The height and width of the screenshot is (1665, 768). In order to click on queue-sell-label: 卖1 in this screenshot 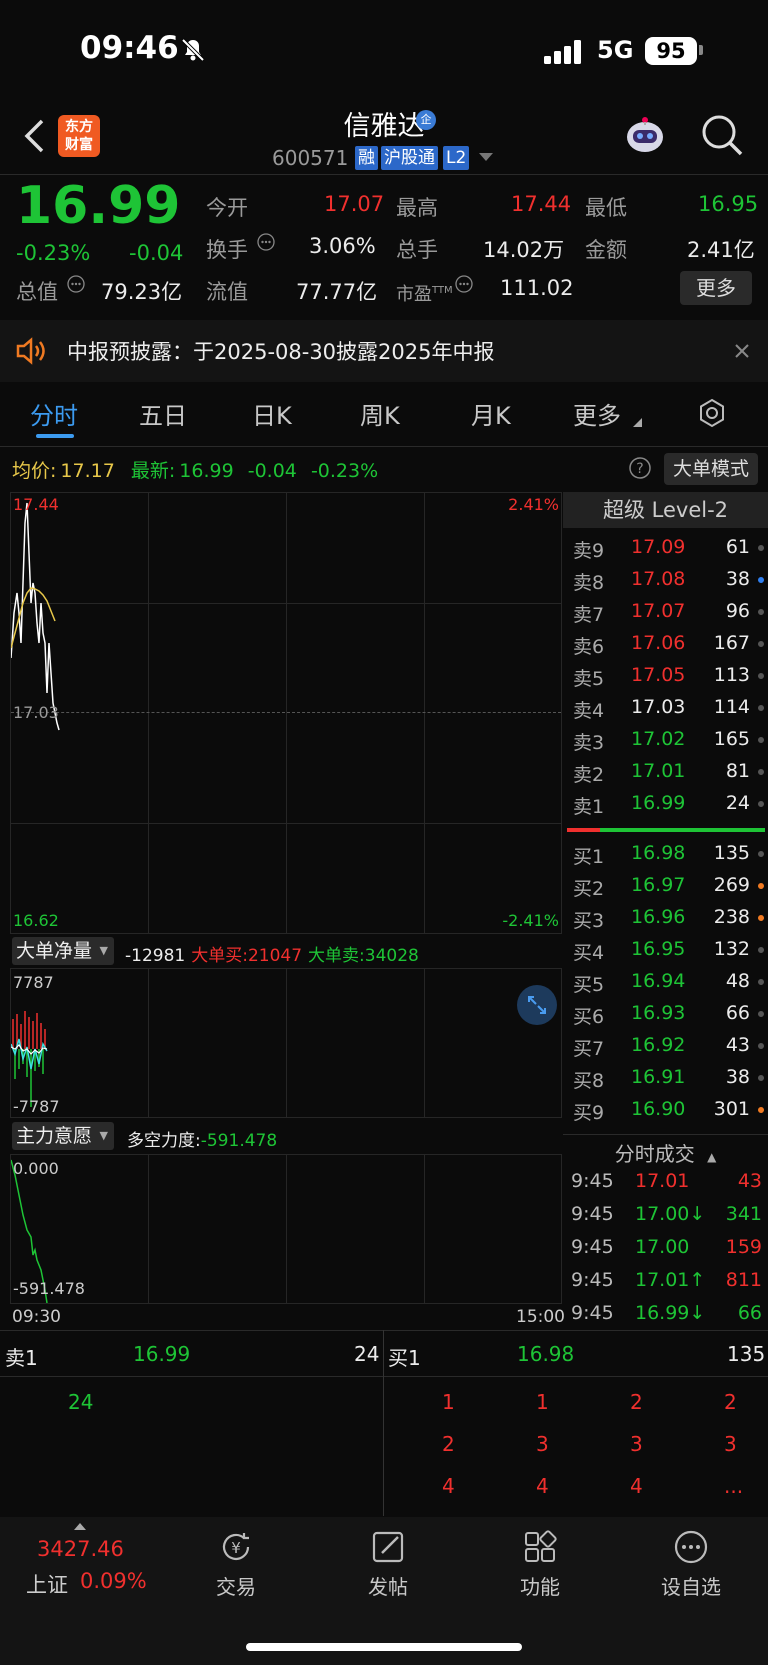, I will do `click(21, 1358)`.